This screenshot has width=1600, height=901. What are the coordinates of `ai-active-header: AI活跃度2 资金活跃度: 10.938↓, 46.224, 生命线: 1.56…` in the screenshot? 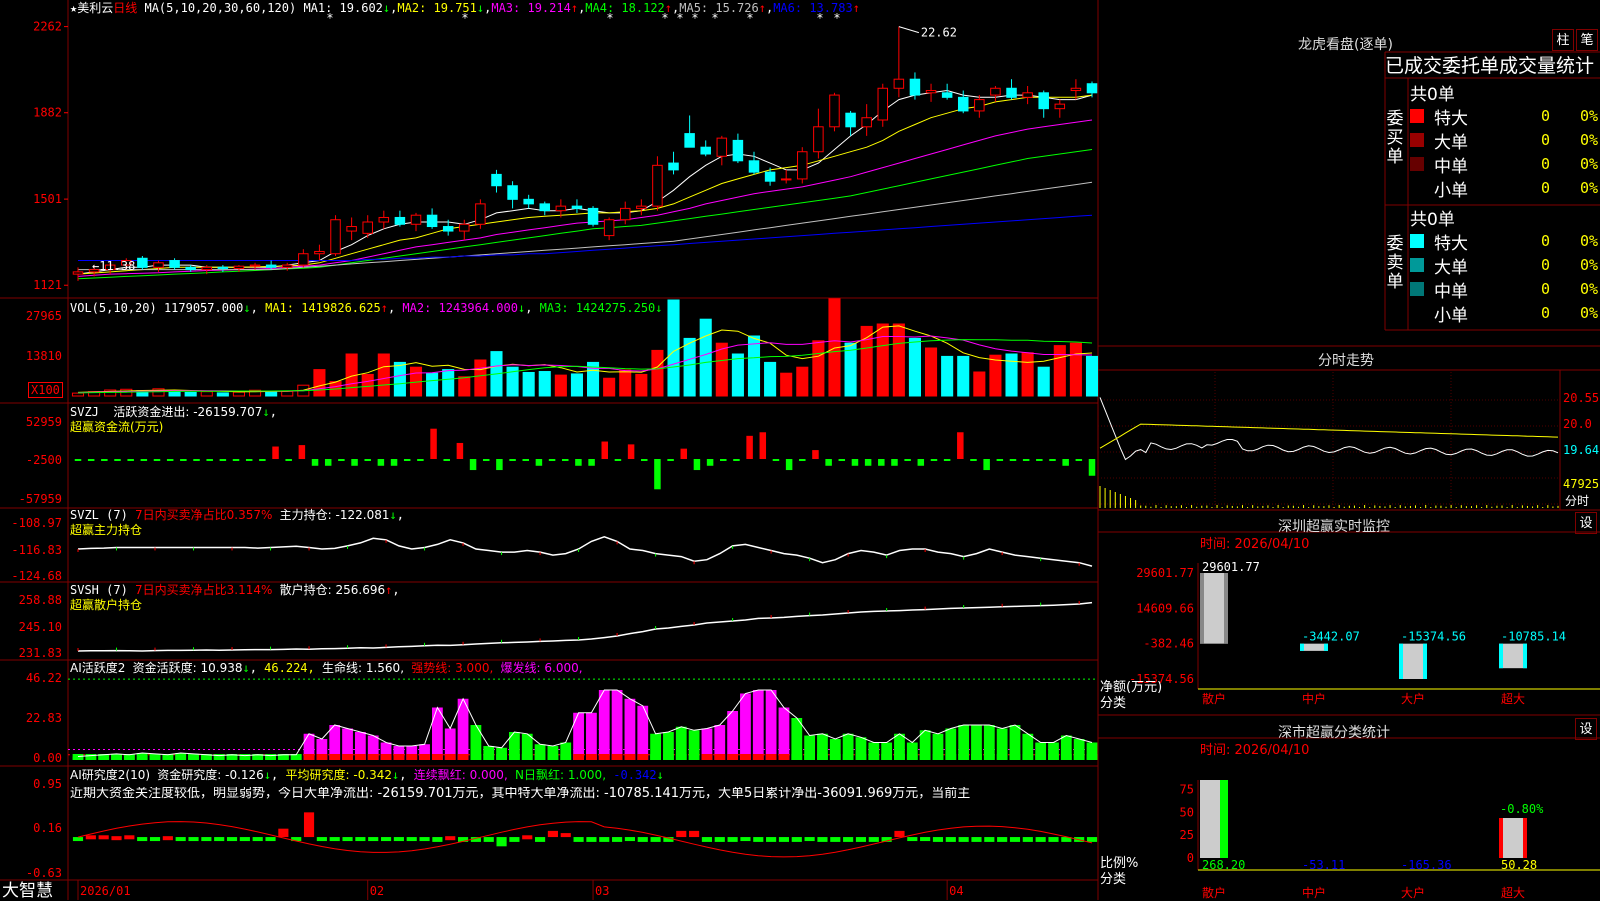 It's located at (326, 668).